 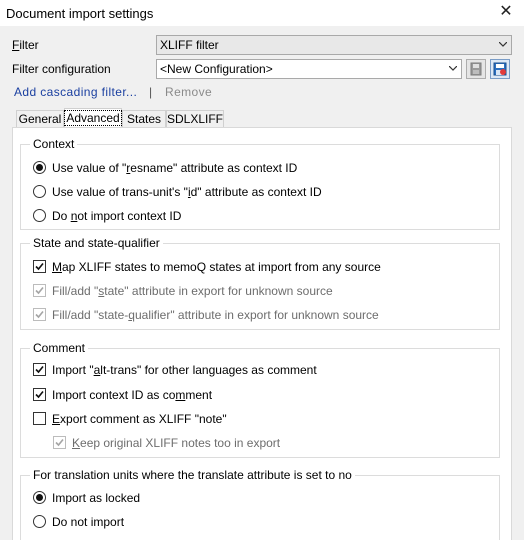 I want to click on state-group-title: State and state-qualifier, so click(x=96, y=243).